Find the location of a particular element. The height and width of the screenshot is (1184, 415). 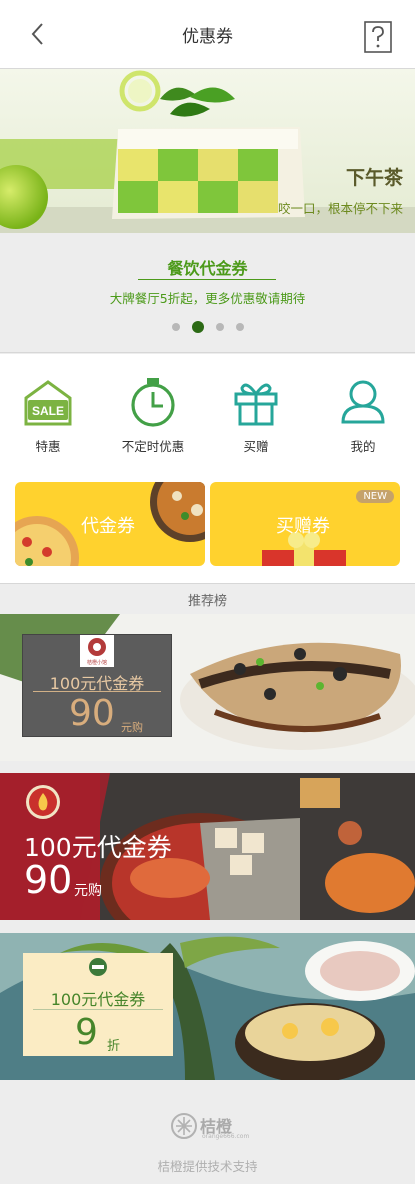

category-mine: 我的 is located at coordinates (363, 415).